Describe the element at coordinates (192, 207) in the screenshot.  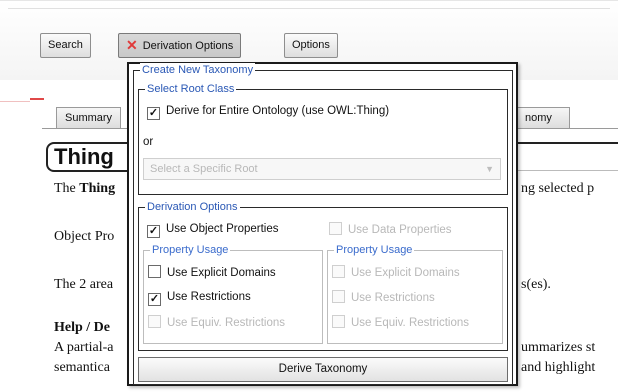
I see `derivation-options-legend: Derivation Options` at that location.